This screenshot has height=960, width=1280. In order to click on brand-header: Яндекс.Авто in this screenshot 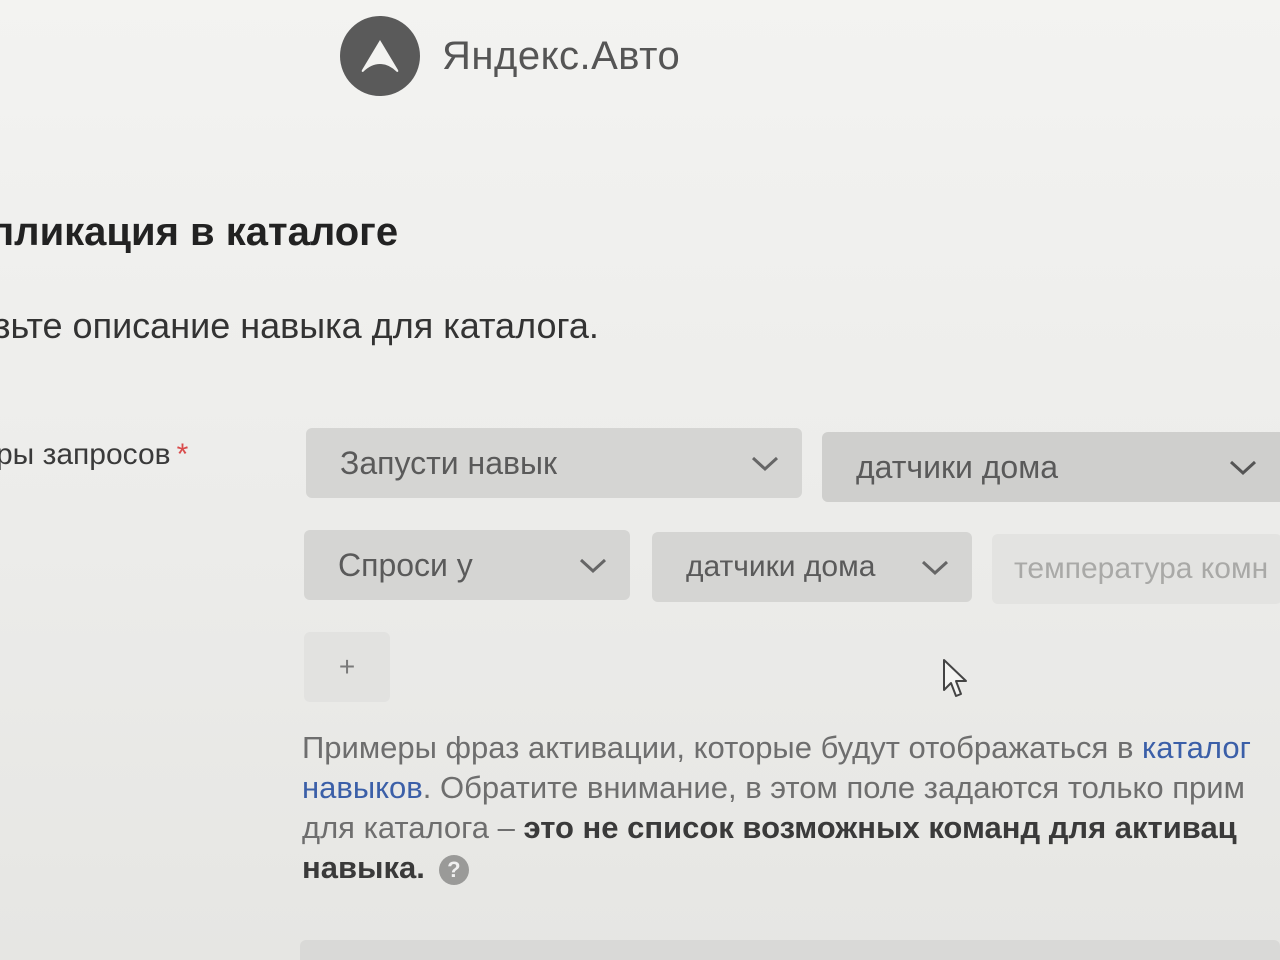, I will do `click(510, 56)`.